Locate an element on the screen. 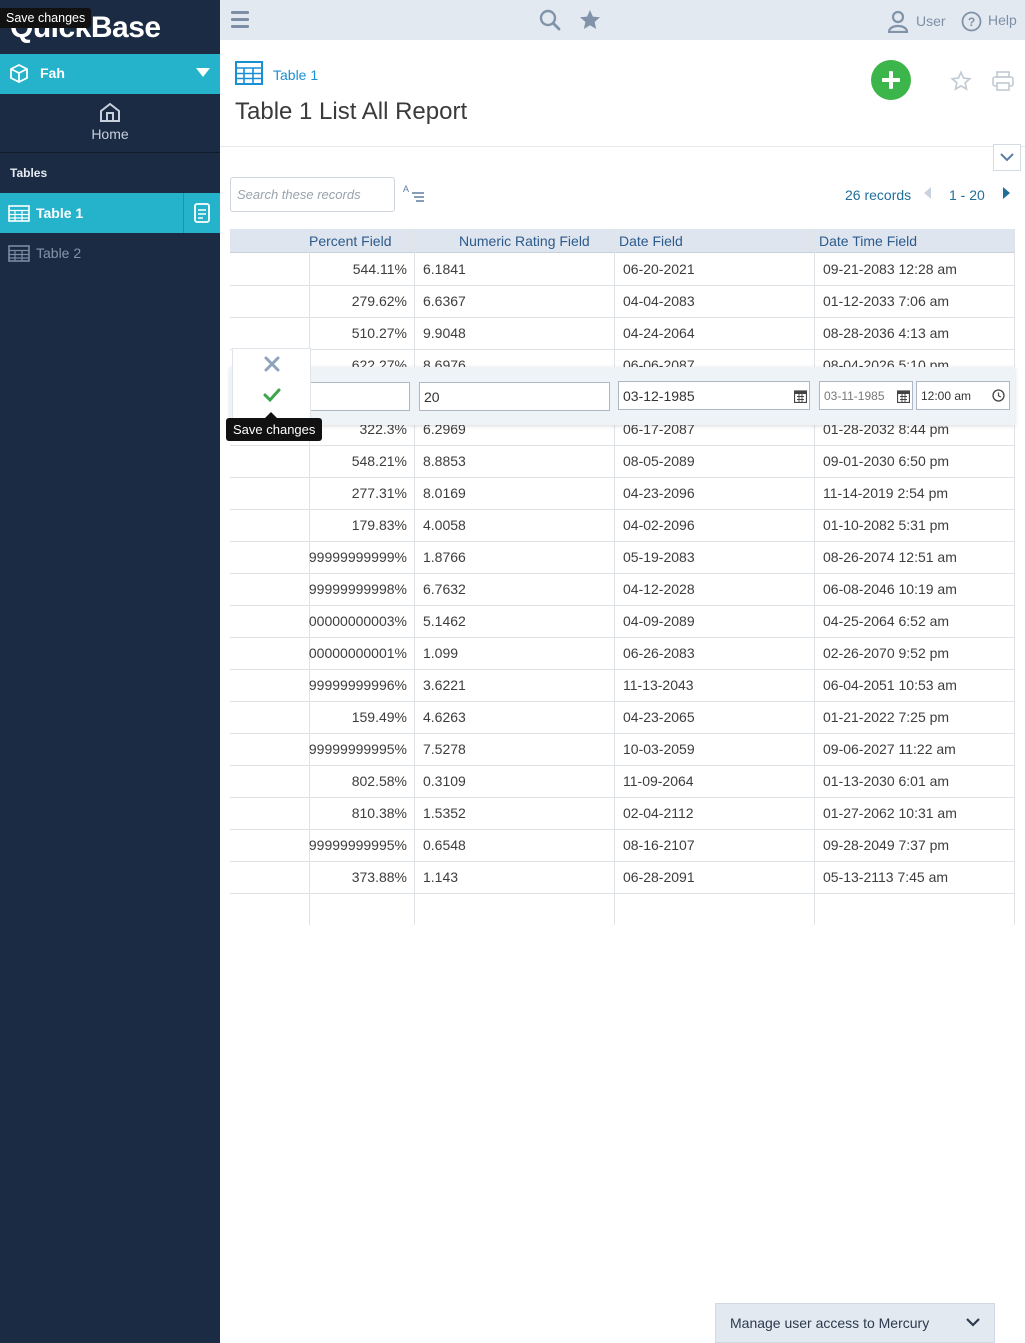 This screenshot has width=1025, height=1343. date-time-cell: 08-26-2074 12:51 am is located at coordinates (918, 557).